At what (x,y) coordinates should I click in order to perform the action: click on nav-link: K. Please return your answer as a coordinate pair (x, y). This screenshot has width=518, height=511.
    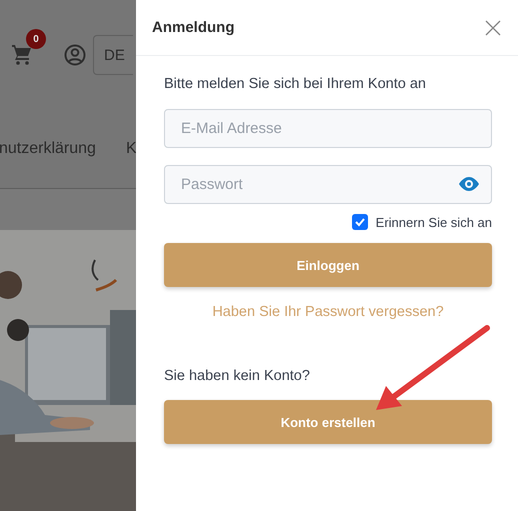
    Looking at the image, I should click on (131, 149).